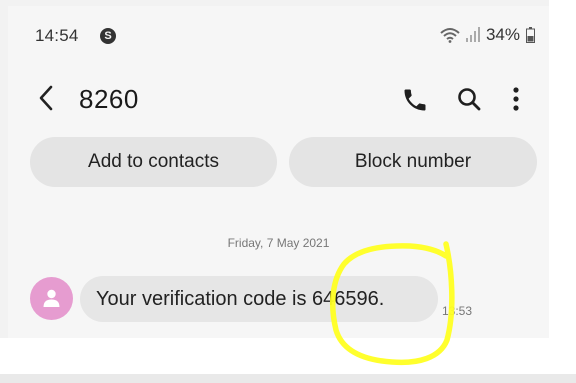 This screenshot has height=383, width=576. What do you see at coordinates (288, 356) in the screenshot?
I see `screenshot-margin-bottom` at bounding box center [288, 356].